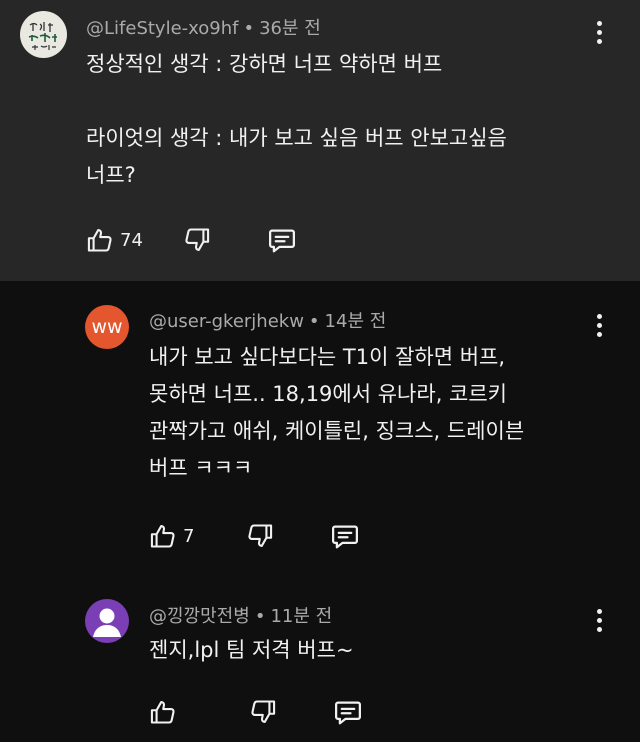 The width and height of the screenshot is (640, 742). I want to click on like-count: 74, so click(131, 240).